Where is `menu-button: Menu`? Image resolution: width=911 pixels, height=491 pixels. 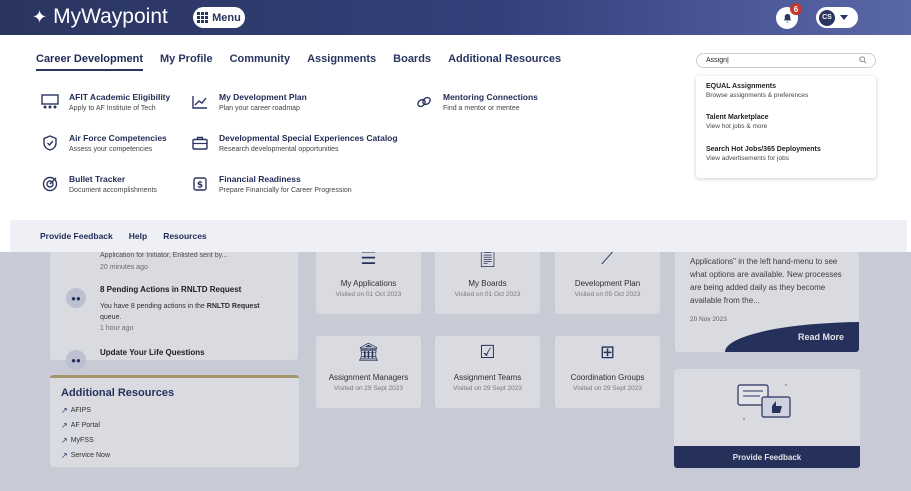
menu-button: Menu is located at coordinates (219, 17).